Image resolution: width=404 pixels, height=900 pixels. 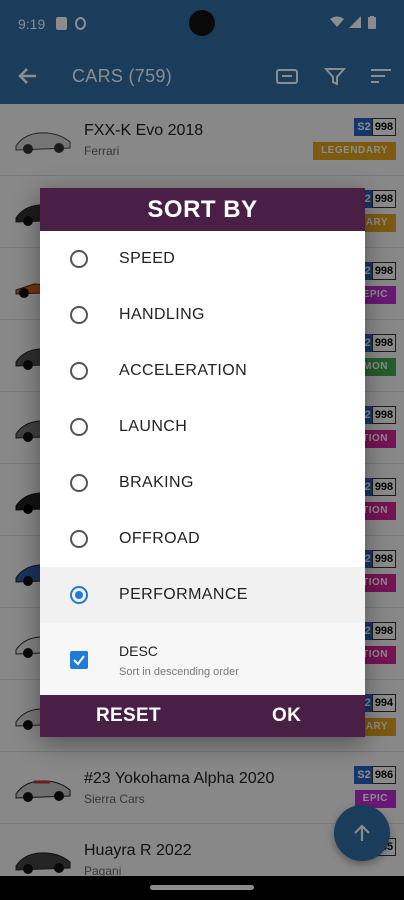 I want to click on desc-checkbox, so click(x=79, y=660).